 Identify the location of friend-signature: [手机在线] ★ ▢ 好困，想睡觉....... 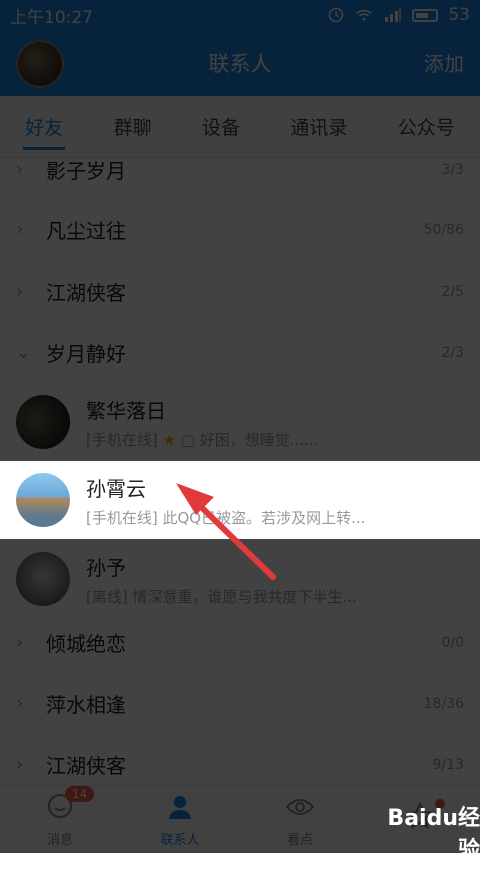
(202, 439).